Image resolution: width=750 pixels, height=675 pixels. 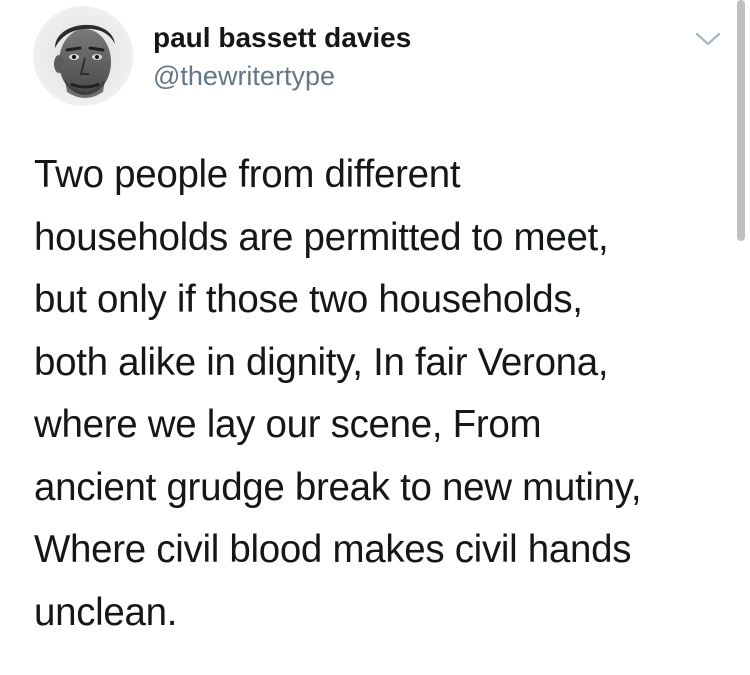 I want to click on tweet-text-line: but only if those two households,, so click(x=308, y=299).